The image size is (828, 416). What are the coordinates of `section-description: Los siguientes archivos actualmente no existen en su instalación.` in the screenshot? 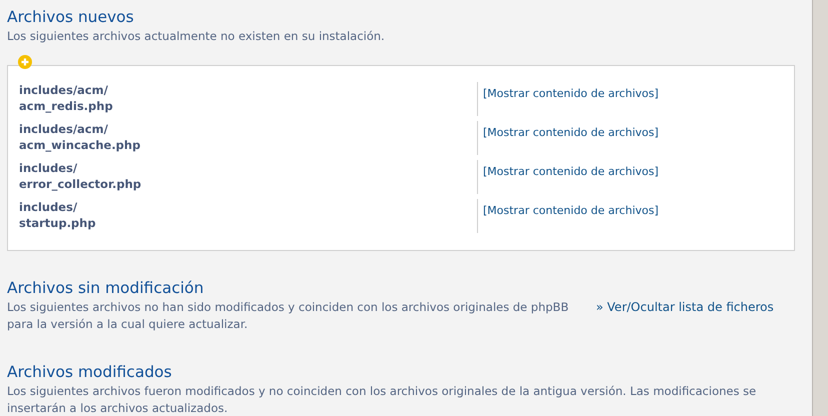 It's located at (196, 36).